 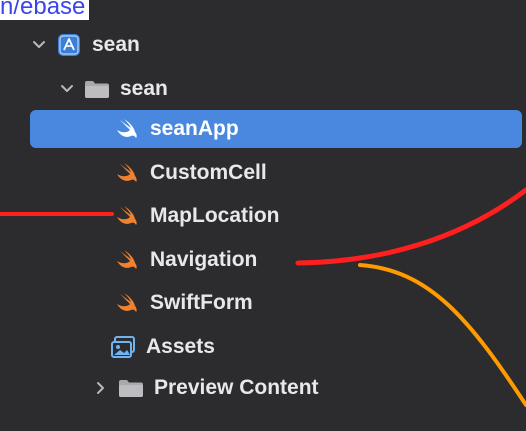 What do you see at coordinates (276, 173) in the screenshot?
I see `tree-row-customcell: CustomCell` at bounding box center [276, 173].